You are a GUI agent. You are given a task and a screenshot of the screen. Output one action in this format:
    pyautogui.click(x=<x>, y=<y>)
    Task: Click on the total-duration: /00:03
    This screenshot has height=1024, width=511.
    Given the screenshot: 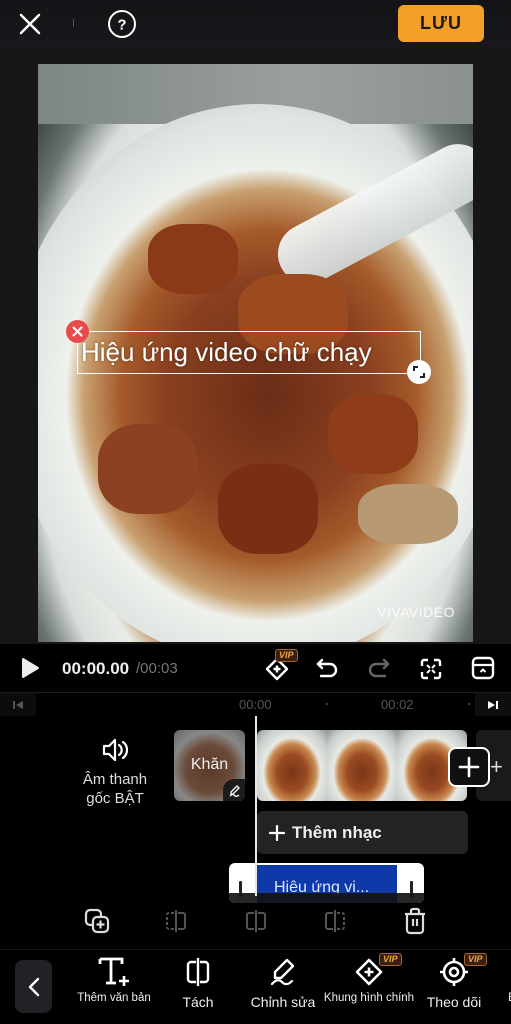 What is the action you would take?
    pyautogui.click(x=157, y=668)
    